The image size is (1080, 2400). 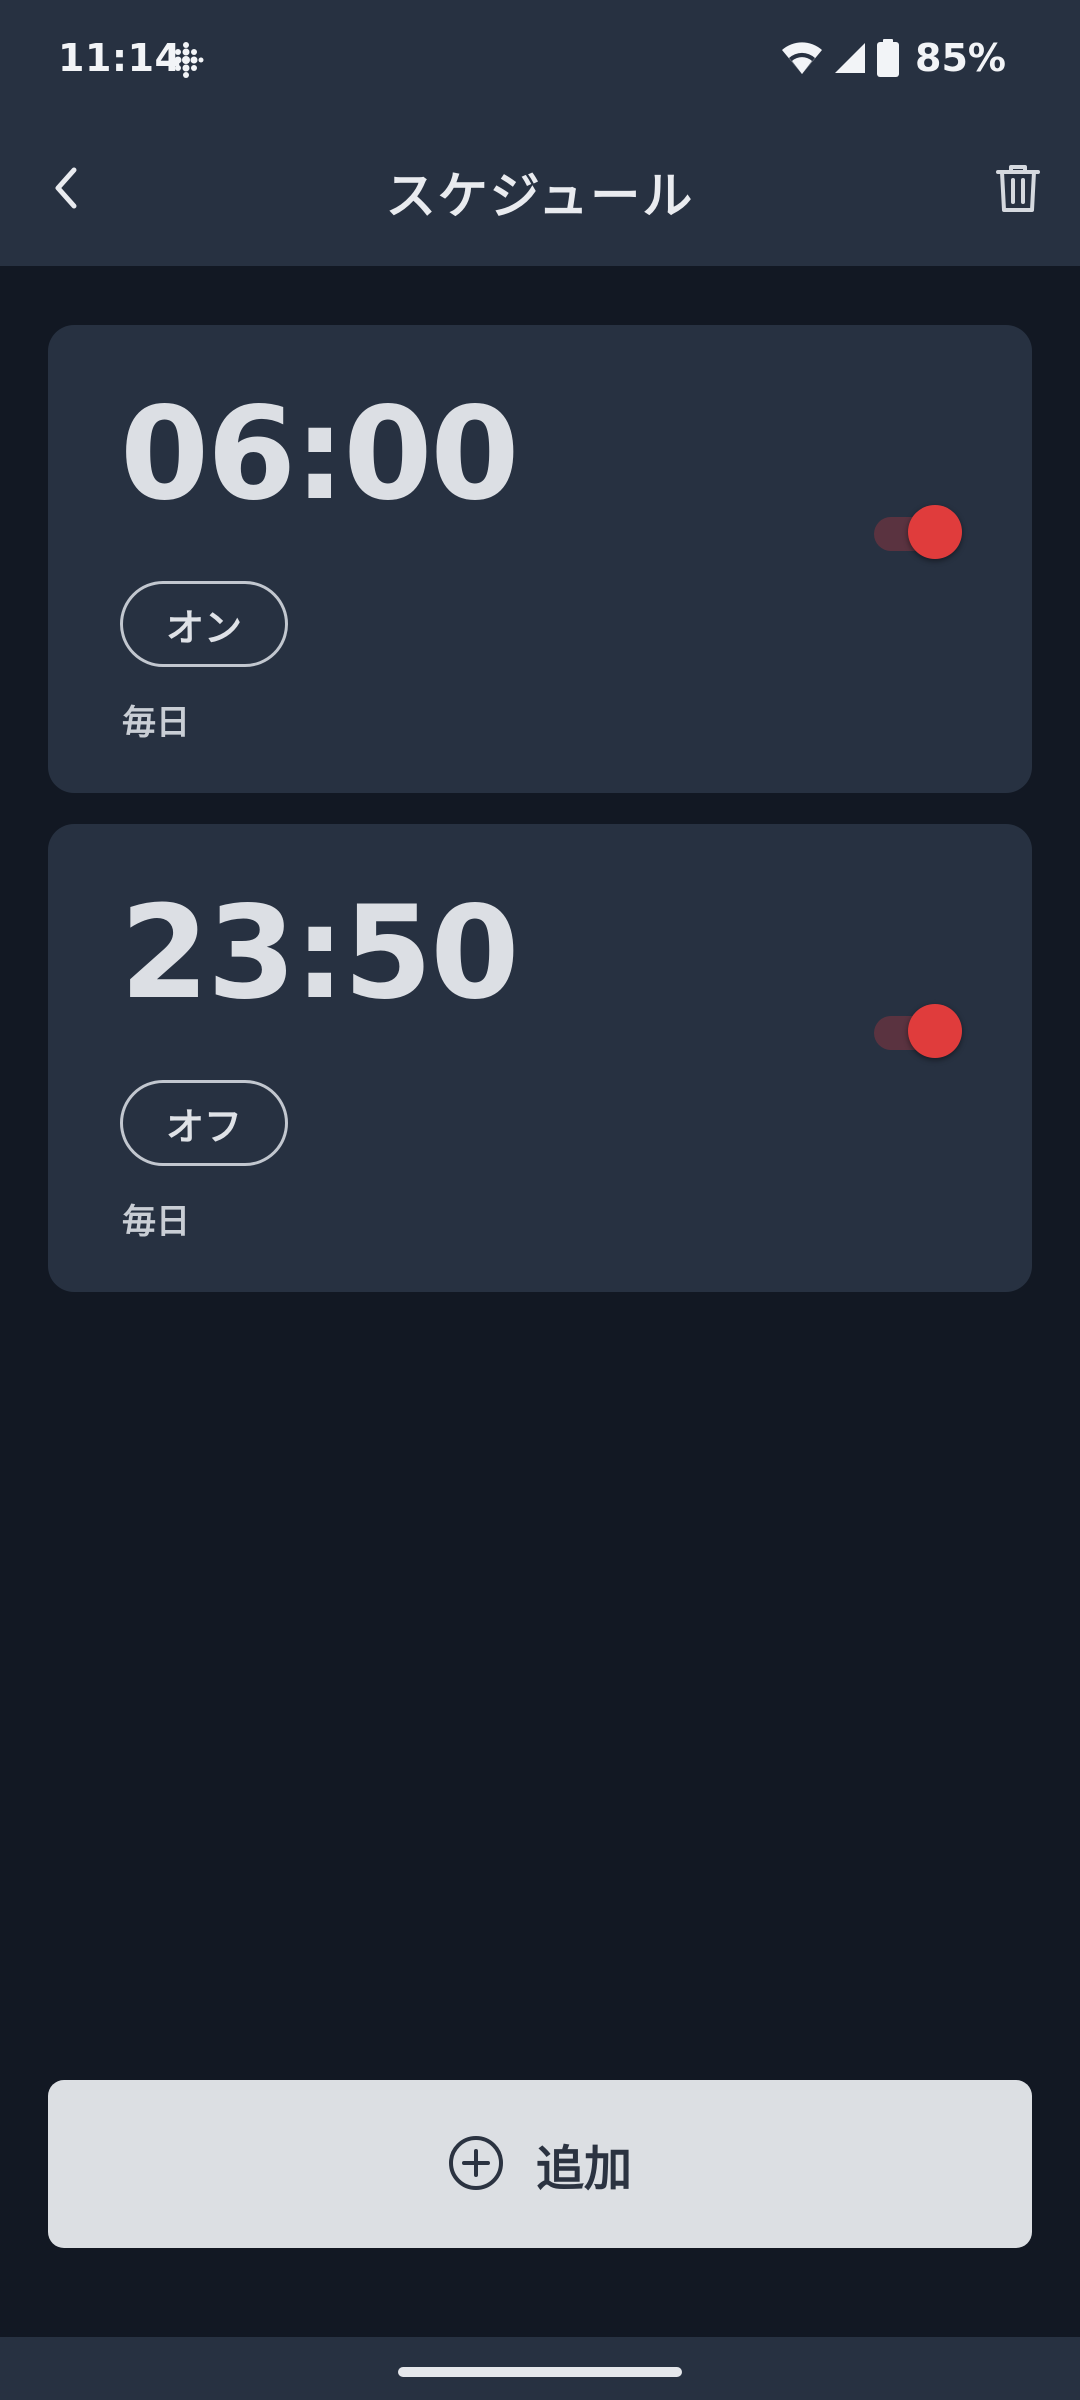 I want to click on add-schedule-button: 追加, so click(x=540, y=2164).